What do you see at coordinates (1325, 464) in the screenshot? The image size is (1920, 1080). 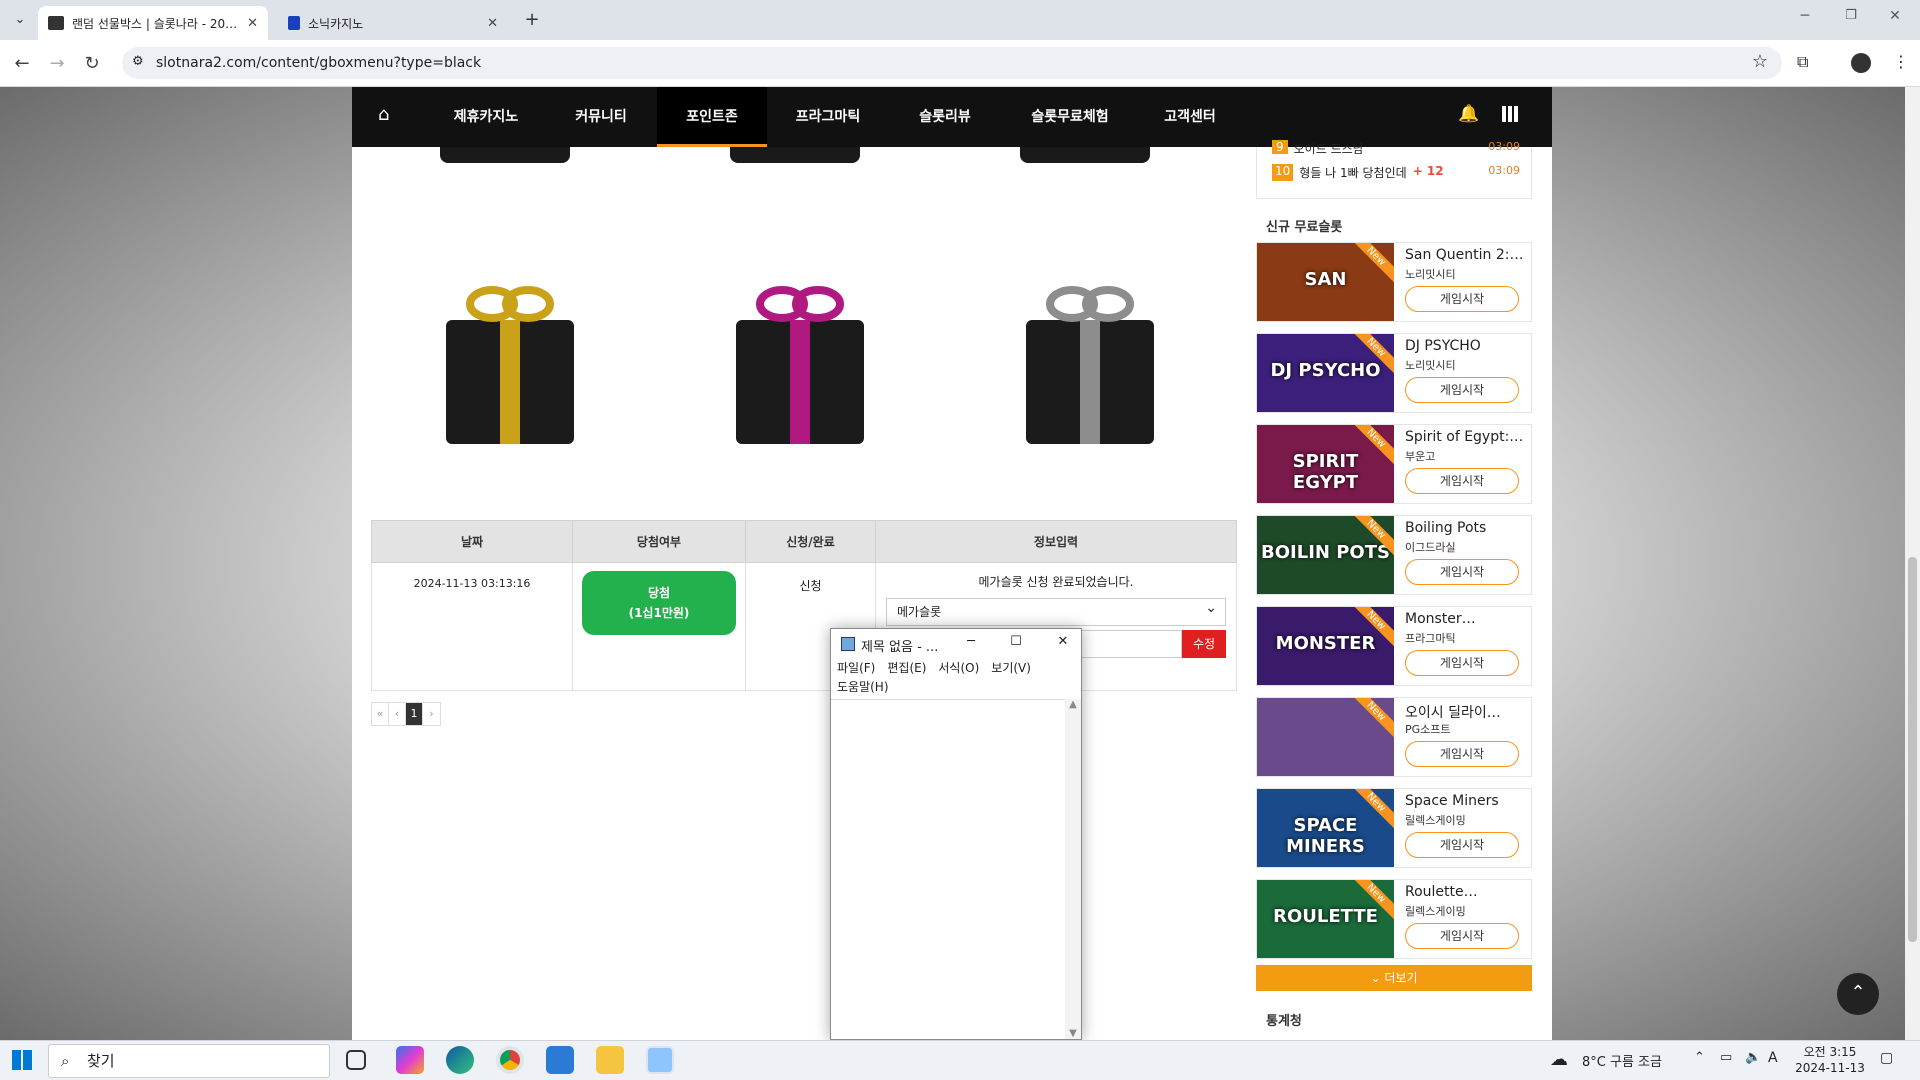 I see `game-thumbnail: SPIRIT EGYPT New` at bounding box center [1325, 464].